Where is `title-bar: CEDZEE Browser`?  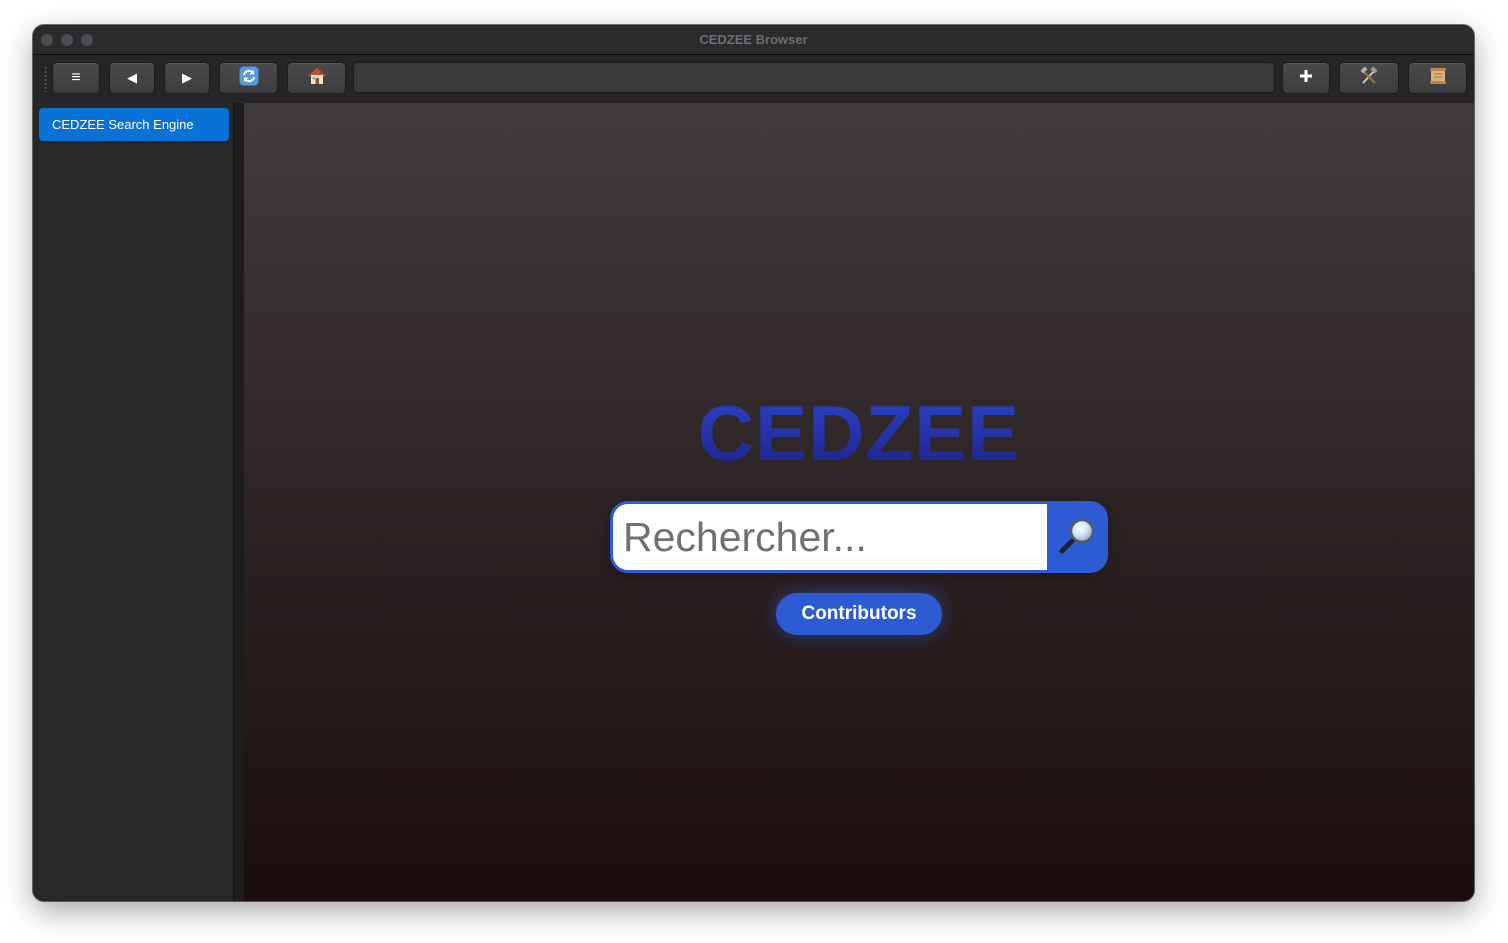
title-bar: CEDZEE Browser is located at coordinates (753, 40).